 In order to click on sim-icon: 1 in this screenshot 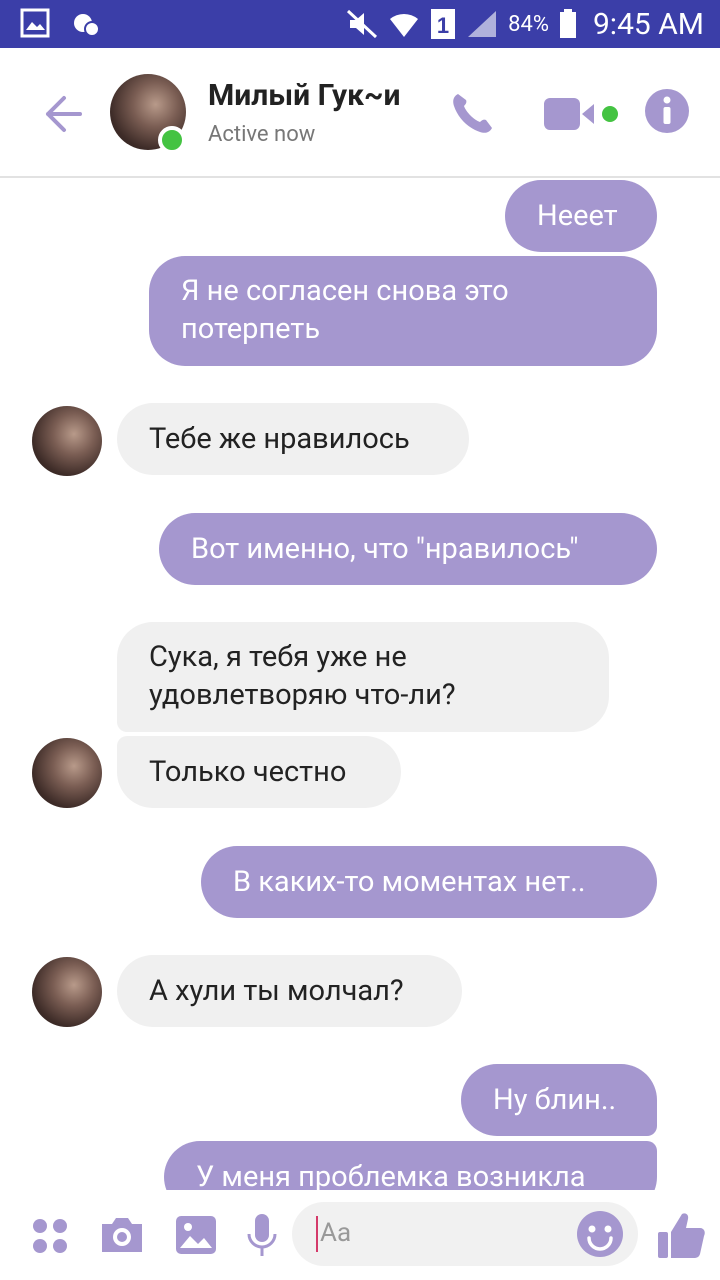, I will do `click(443, 24)`.